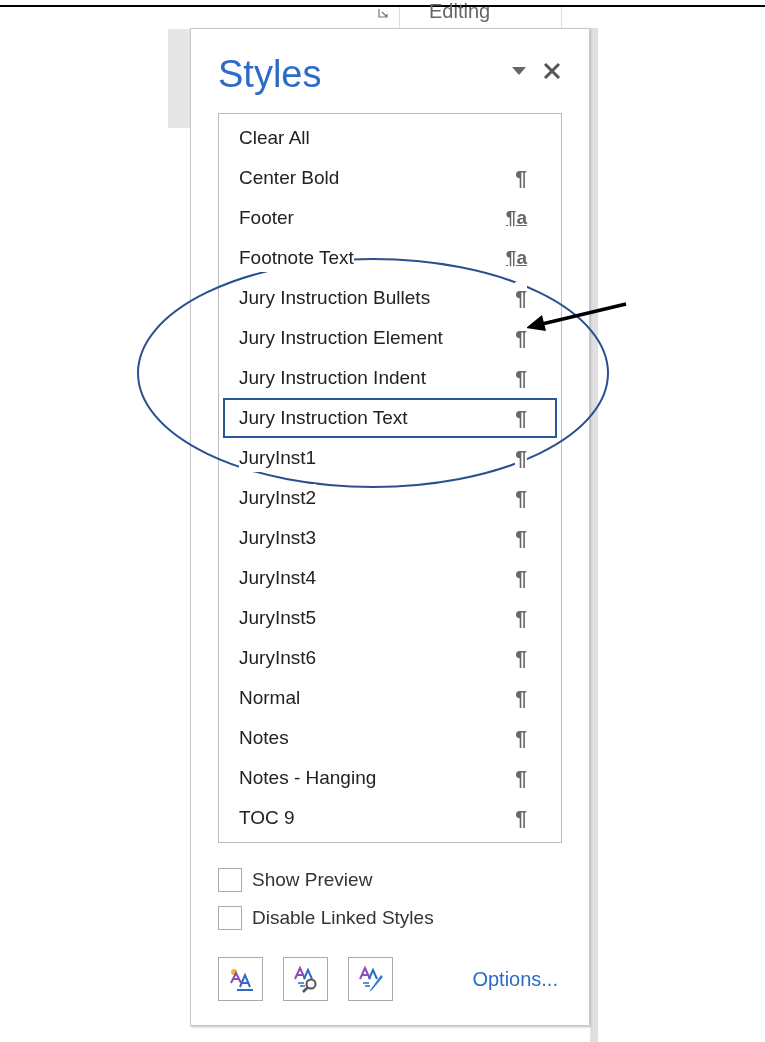 The image size is (765, 1042). What do you see at coordinates (390, 738) in the screenshot?
I see `style-item: Notes ¶` at bounding box center [390, 738].